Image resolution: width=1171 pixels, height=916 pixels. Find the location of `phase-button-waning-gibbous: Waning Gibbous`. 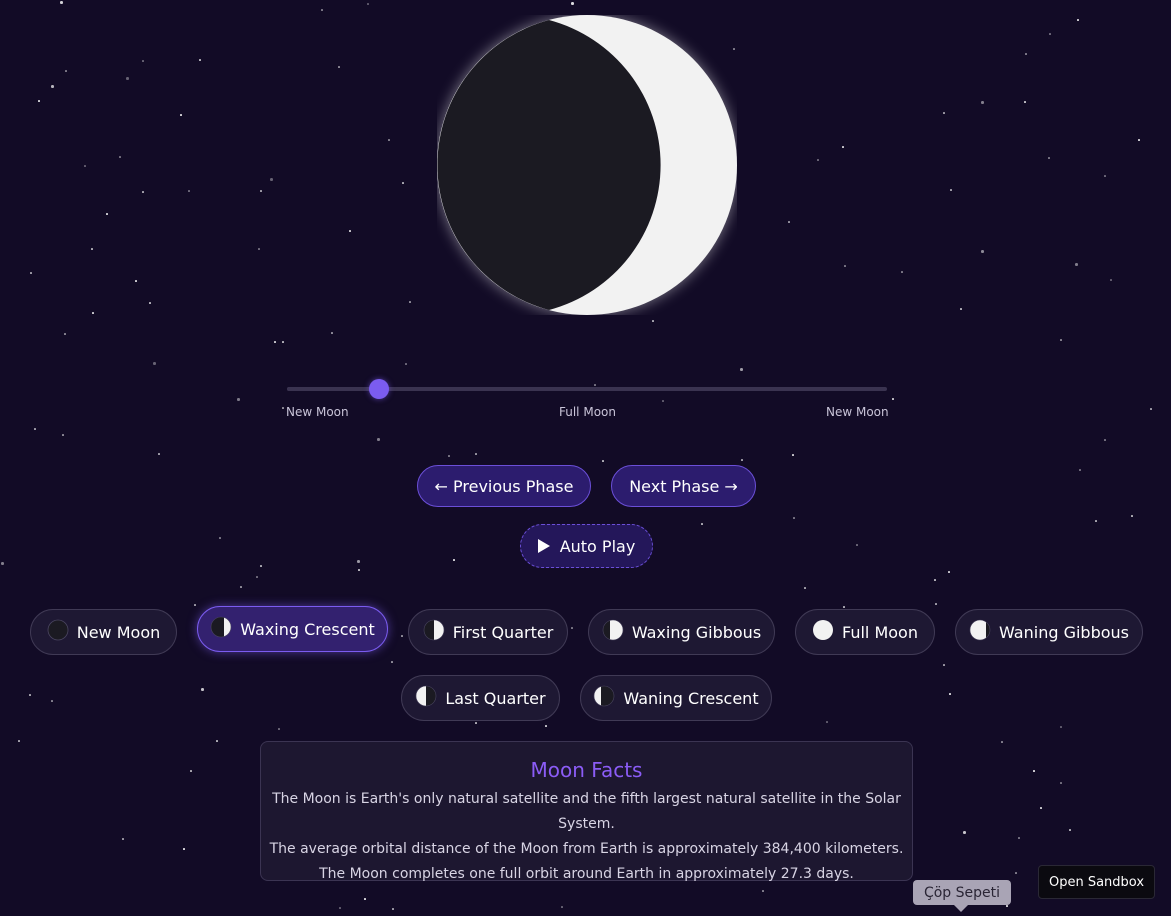

phase-button-waning-gibbous: Waning Gibbous is located at coordinates (1049, 632).